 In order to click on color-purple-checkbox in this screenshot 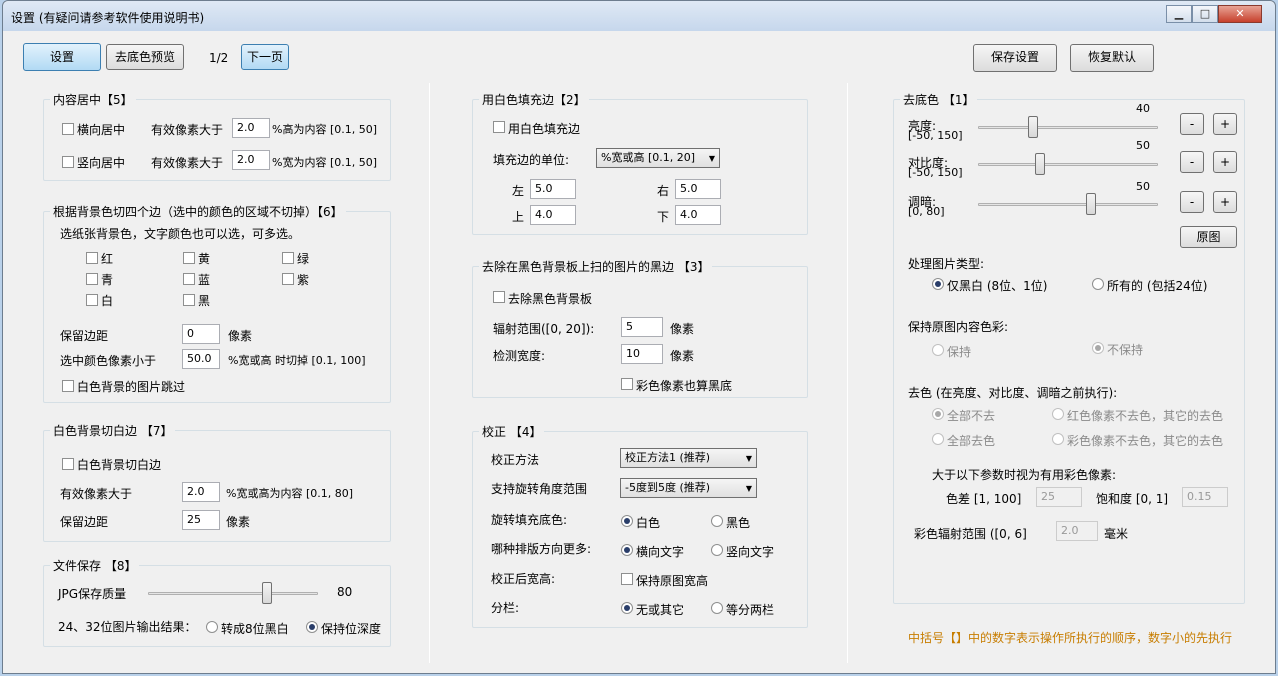, I will do `click(288, 279)`.